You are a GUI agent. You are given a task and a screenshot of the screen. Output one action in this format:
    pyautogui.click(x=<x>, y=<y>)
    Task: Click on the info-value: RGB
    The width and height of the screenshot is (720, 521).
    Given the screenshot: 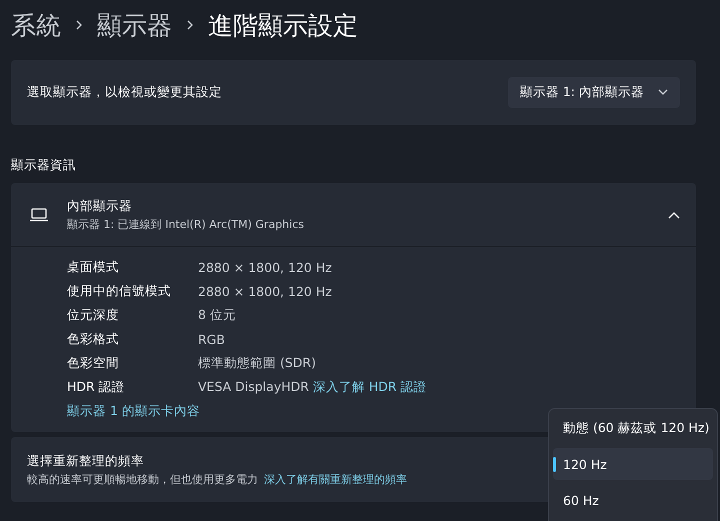 What is the action you would take?
    pyautogui.click(x=211, y=339)
    